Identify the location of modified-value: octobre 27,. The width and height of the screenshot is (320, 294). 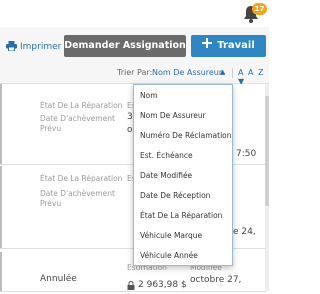
(216, 280).